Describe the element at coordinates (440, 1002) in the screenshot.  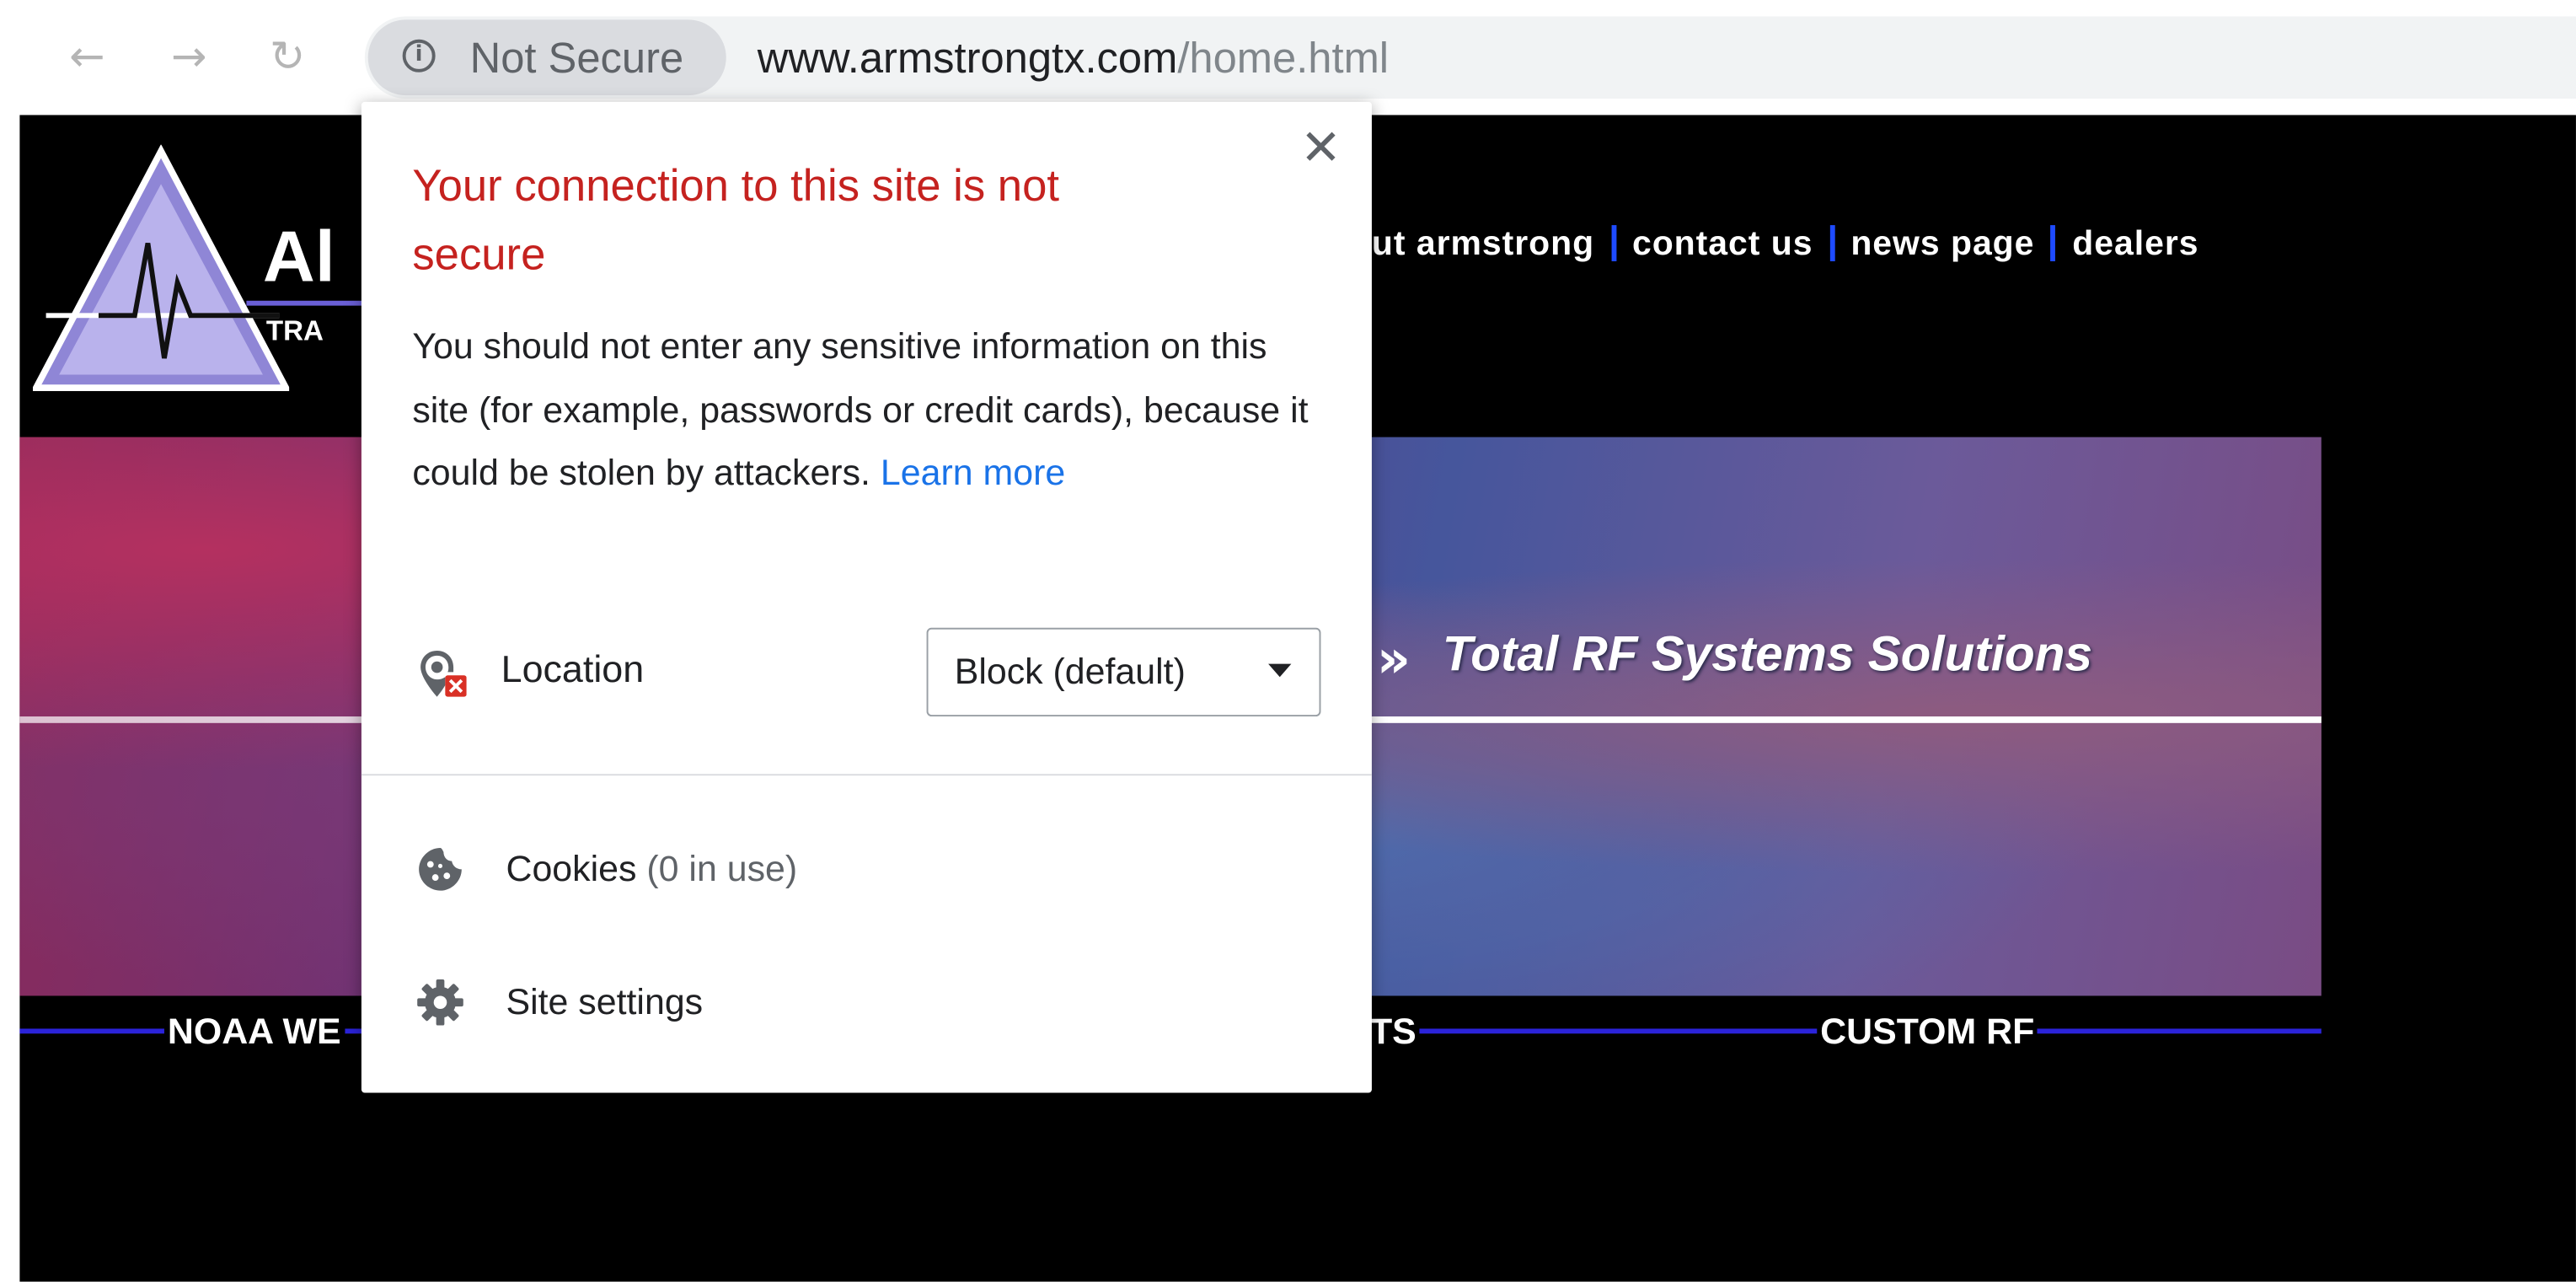
I see `gear-icon` at that location.